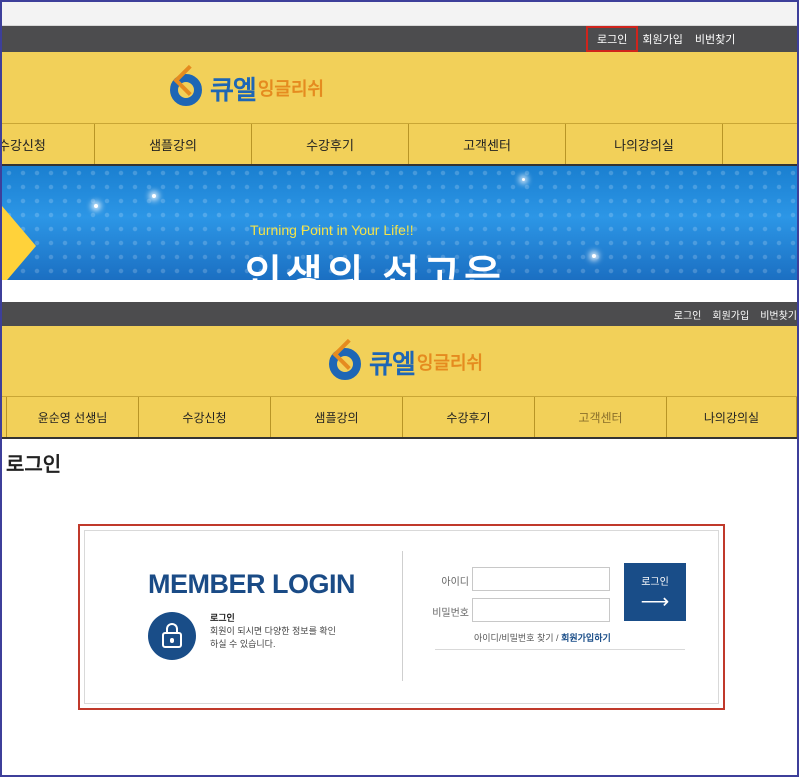  What do you see at coordinates (399, 14) in the screenshot?
I see `browser-bar` at bounding box center [399, 14].